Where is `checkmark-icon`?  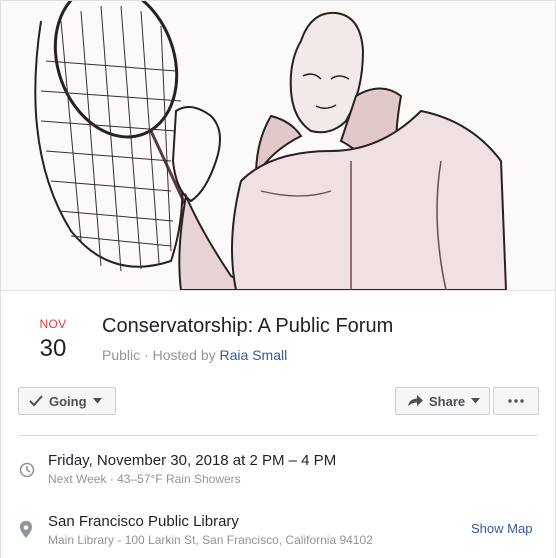
checkmark-icon is located at coordinates (36, 401).